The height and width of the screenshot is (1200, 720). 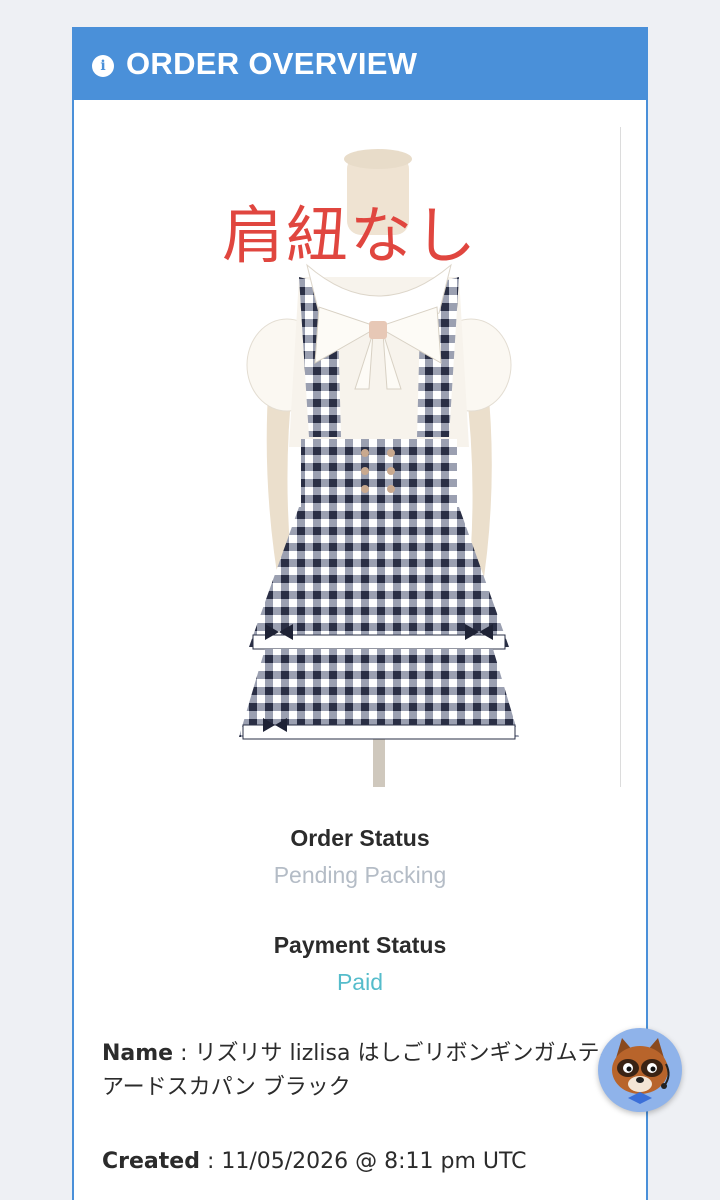 What do you see at coordinates (360, 945) in the screenshot?
I see `payment-status-label: Payment Status` at bounding box center [360, 945].